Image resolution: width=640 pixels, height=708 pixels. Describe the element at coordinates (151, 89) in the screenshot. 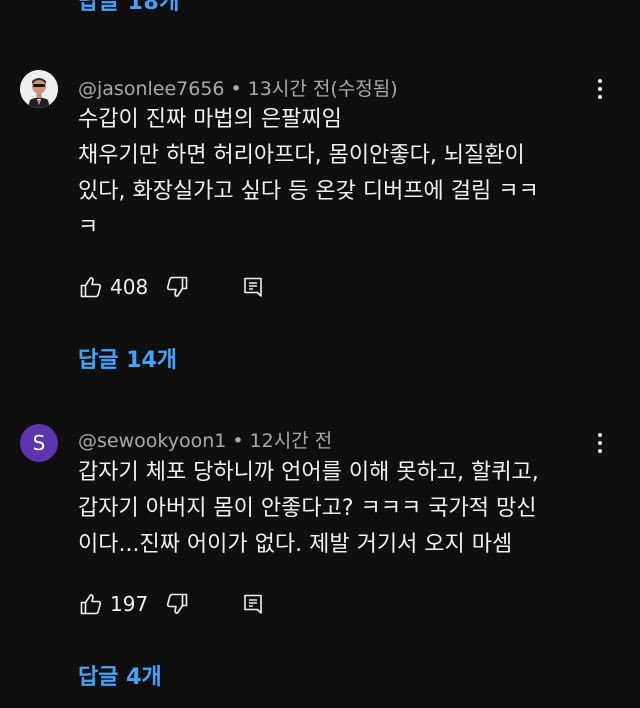

I see `comment-author: @jasonlee7656` at that location.